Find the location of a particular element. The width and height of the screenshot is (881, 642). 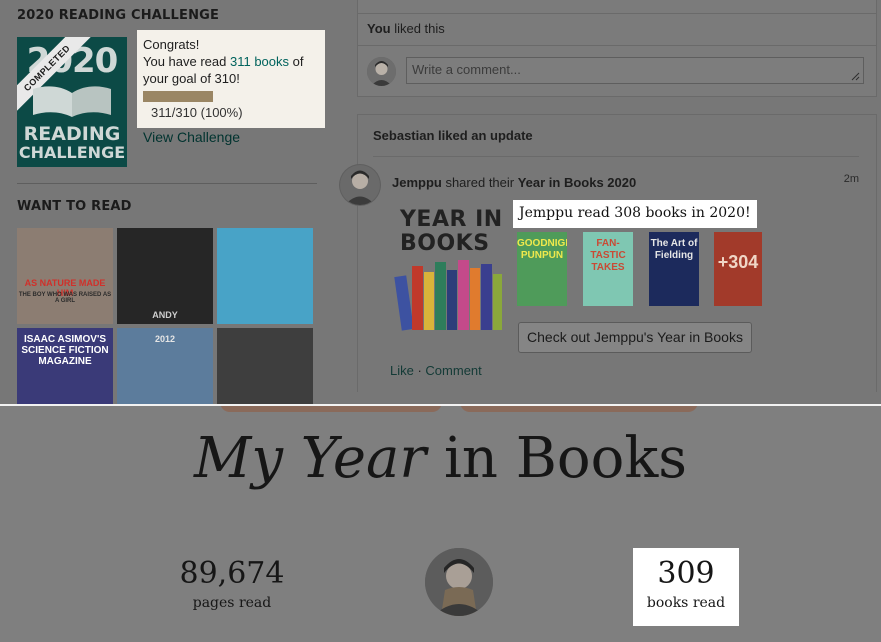

pages-read-value: 89,674 is located at coordinates (232, 573).